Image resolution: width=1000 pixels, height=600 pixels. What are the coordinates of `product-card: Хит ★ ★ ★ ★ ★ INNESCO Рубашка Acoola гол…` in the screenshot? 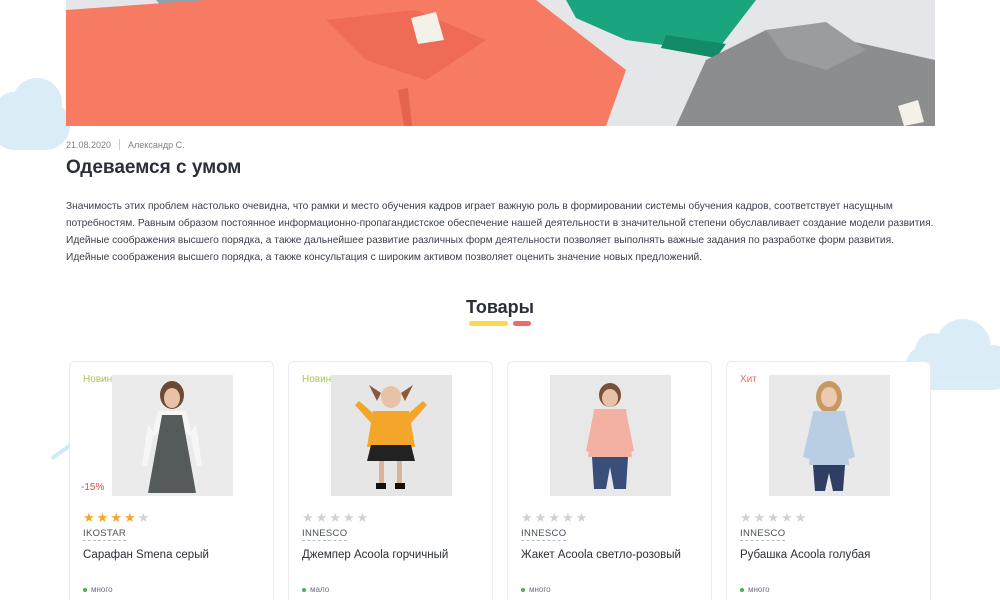 It's located at (828, 480).